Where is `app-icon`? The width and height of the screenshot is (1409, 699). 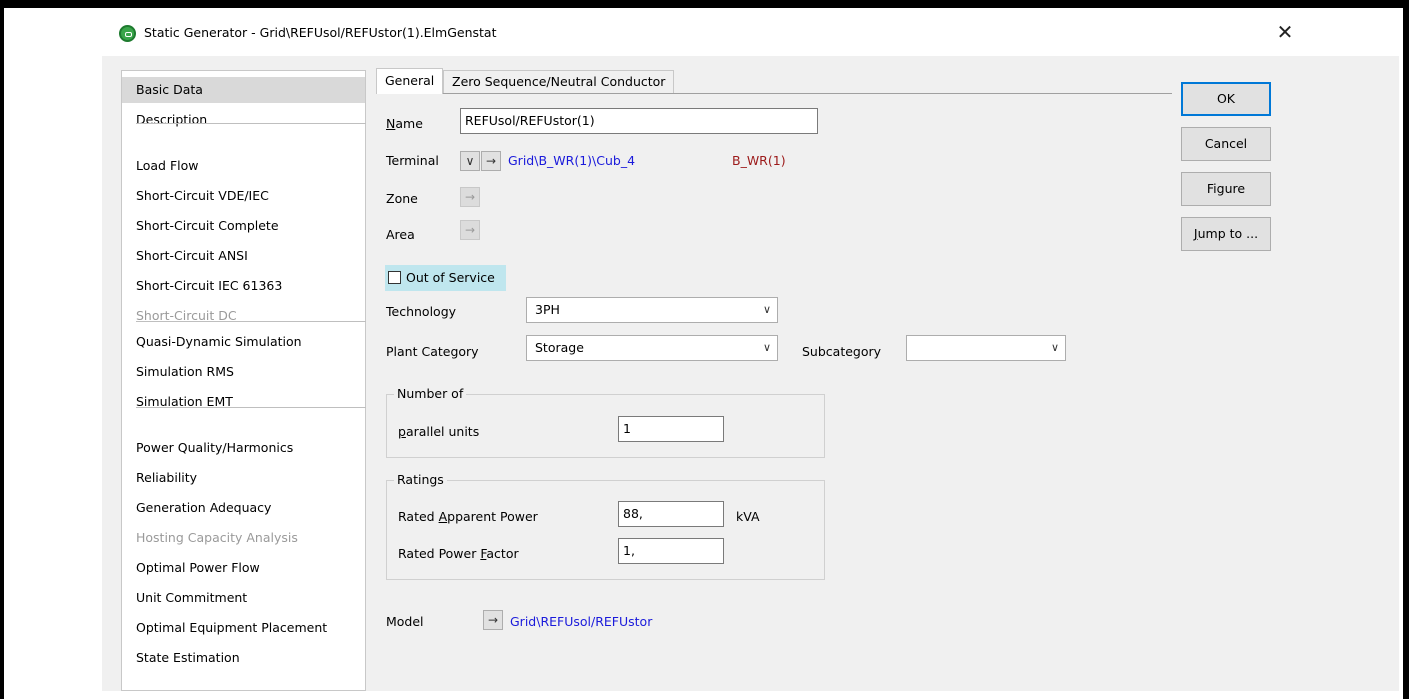 app-icon is located at coordinates (127, 33).